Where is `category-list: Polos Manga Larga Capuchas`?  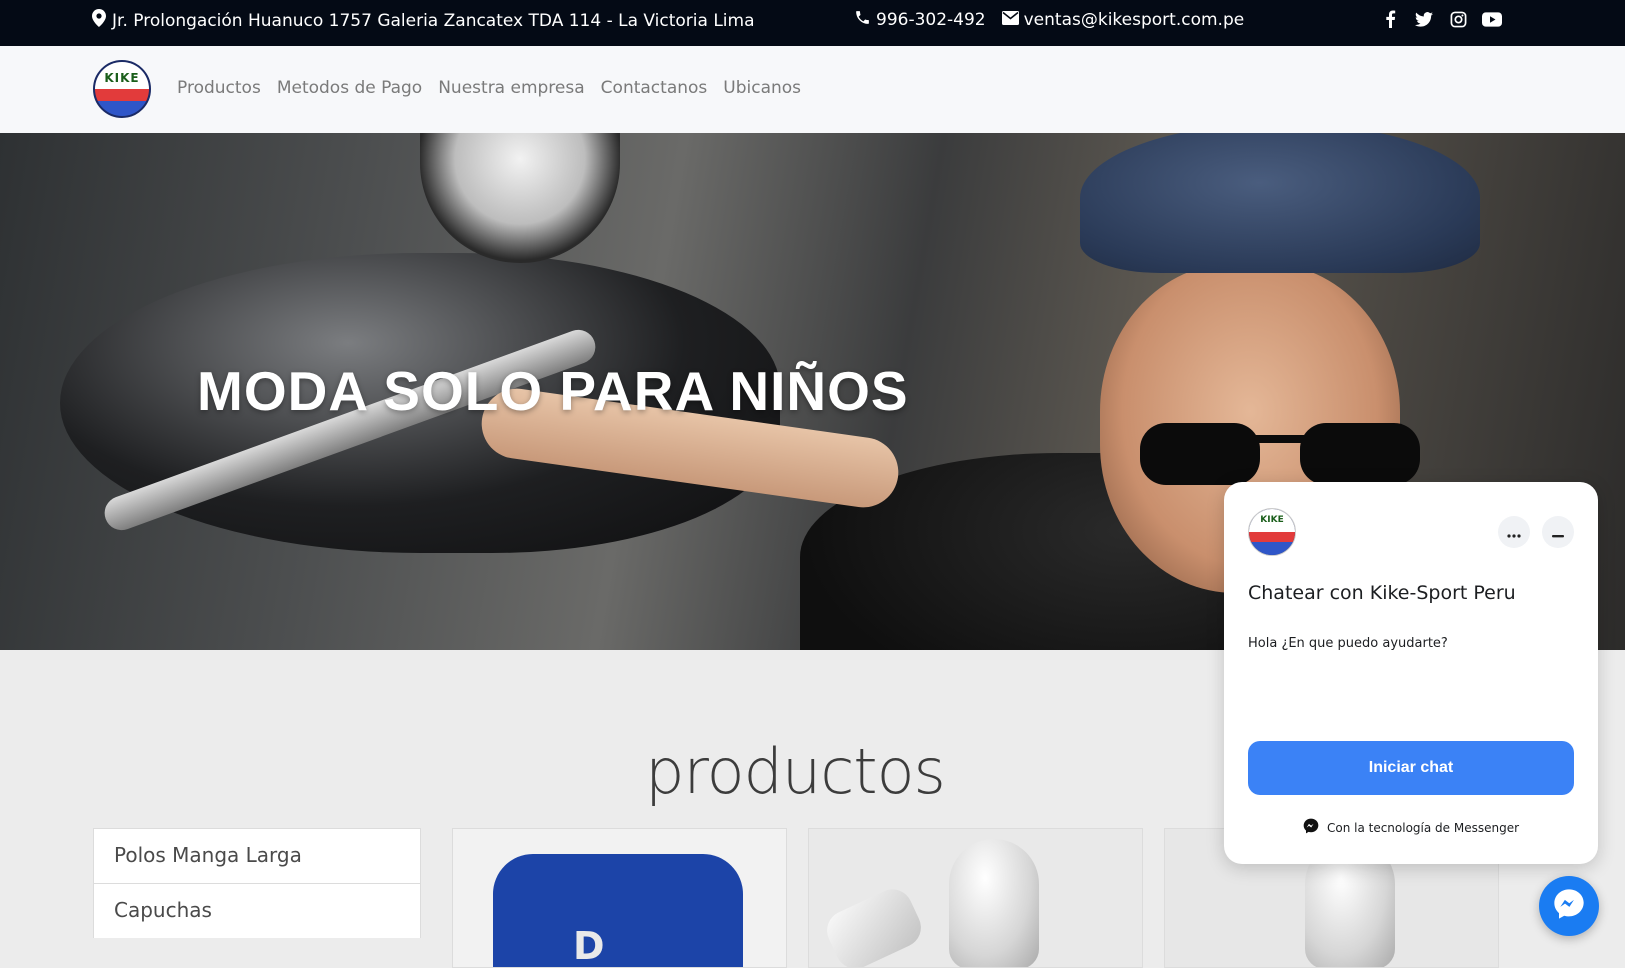 category-list: Polos Manga Larga Capuchas is located at coordinates (257, 883).